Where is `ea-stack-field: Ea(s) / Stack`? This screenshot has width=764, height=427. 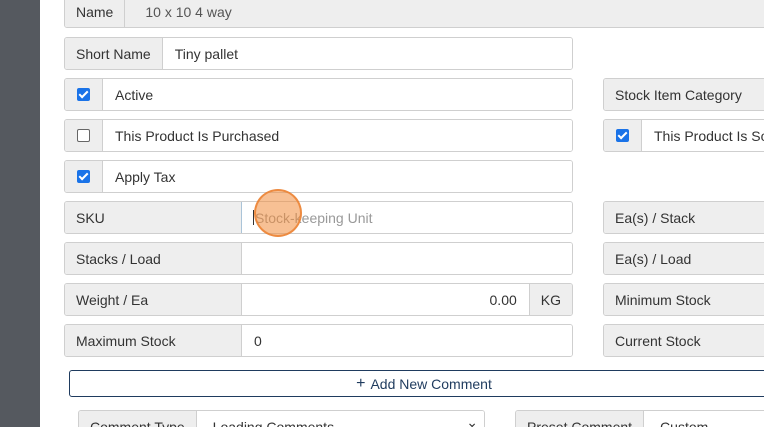 ea-stack-field: Ea(s) / Stack is located at coordinates (683, 217).